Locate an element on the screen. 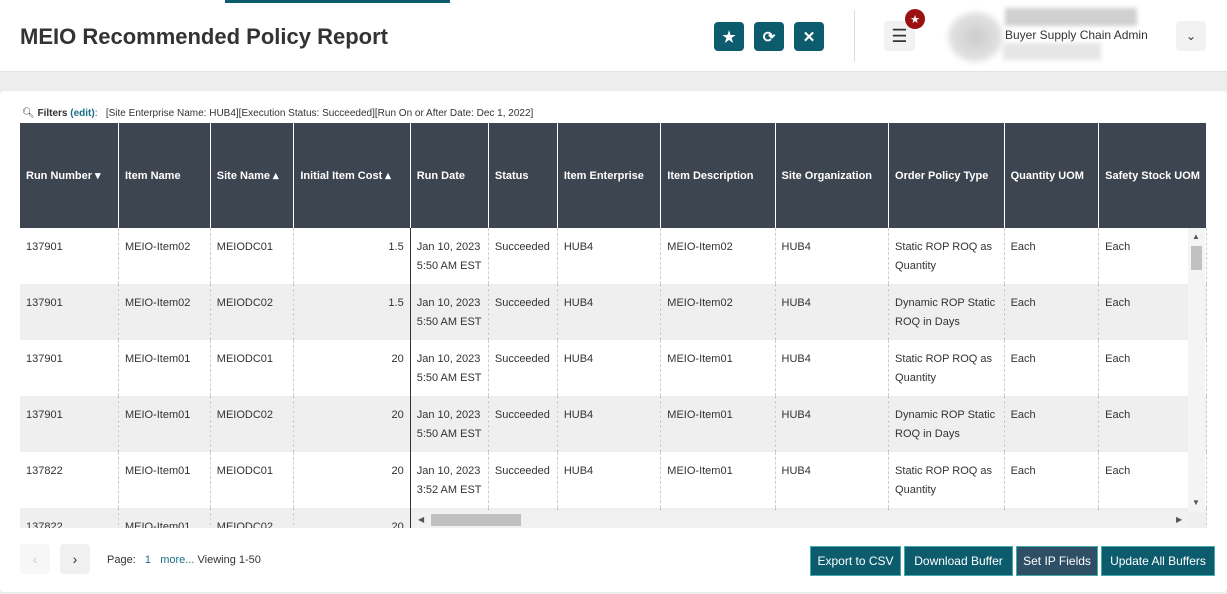 The image size is (1227, 594). column-header: Item Name is located at coordinates (164, 175).